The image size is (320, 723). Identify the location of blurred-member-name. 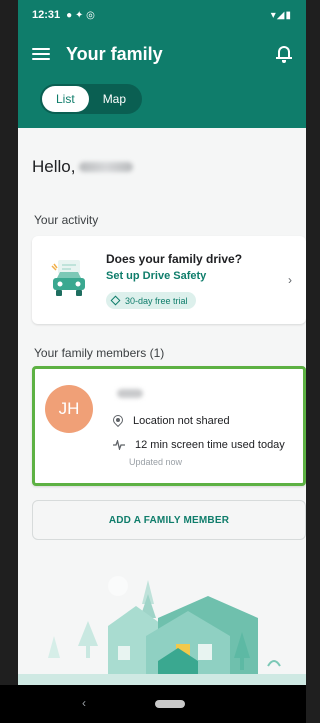
(130, 393).